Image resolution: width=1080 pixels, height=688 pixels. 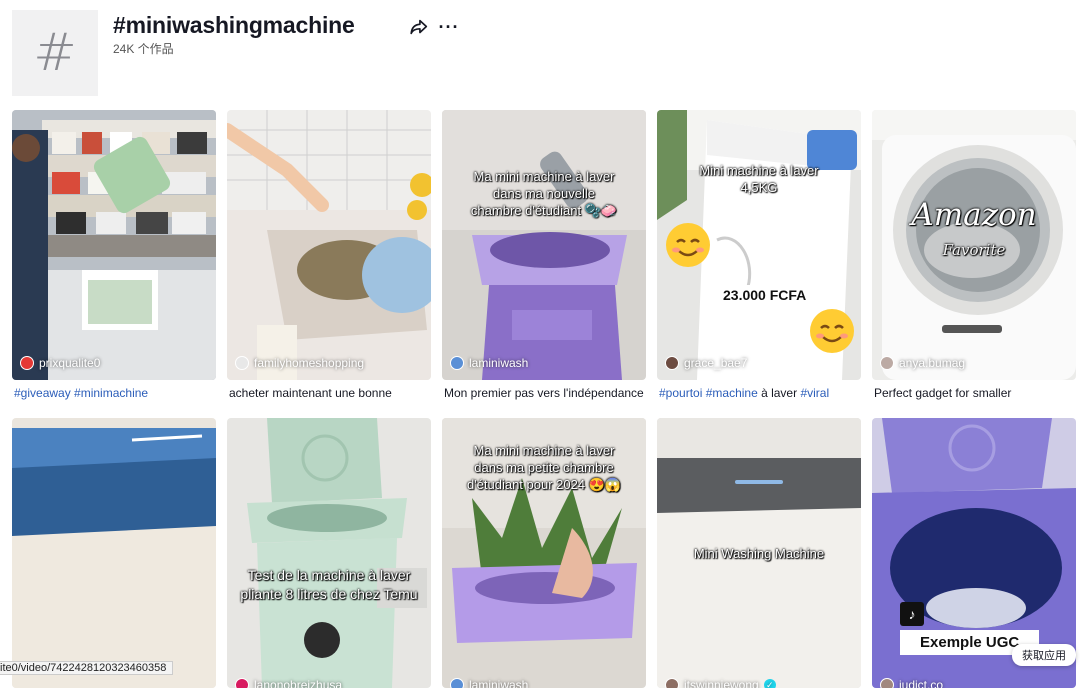 I want to click on video-count: 24K 个作品, so click(x=143, y=49).